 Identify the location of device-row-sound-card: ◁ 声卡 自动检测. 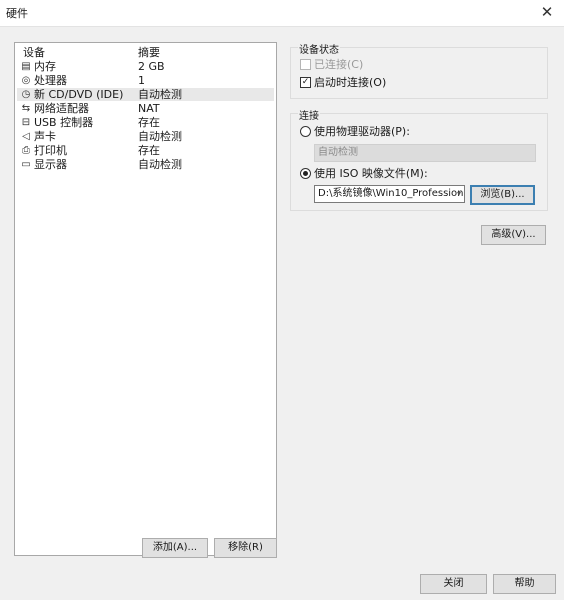
(145, 136).